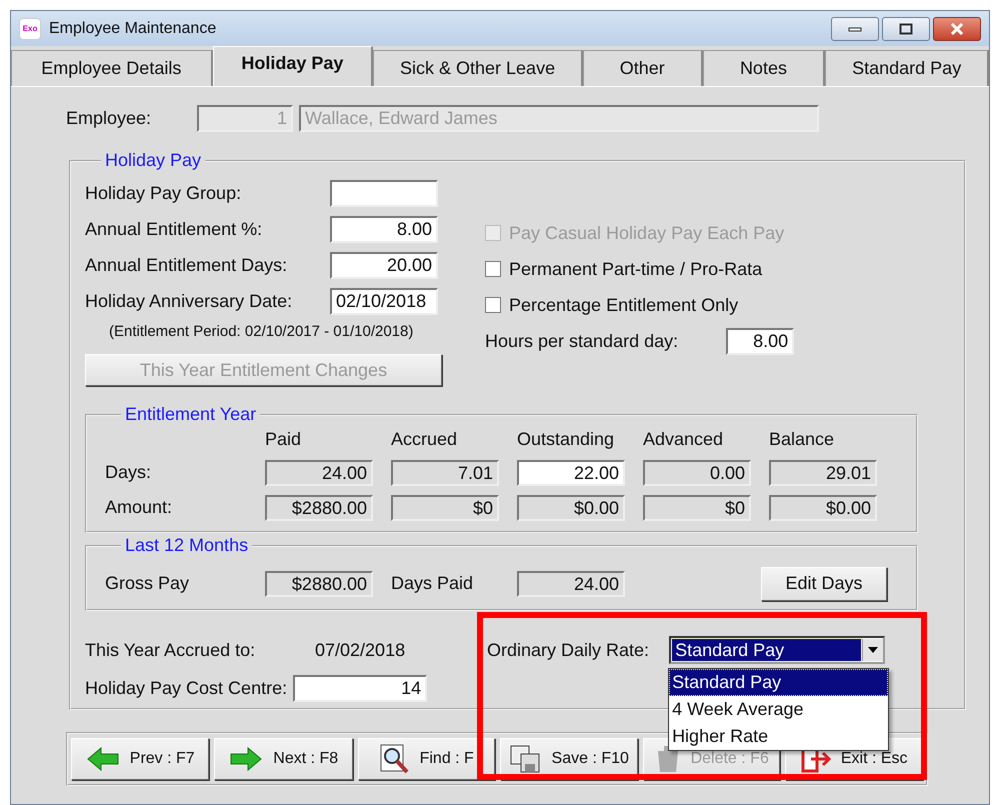 This screenshot has width=995, height=805. I want to click on minimize-icon, so click(855, 29).